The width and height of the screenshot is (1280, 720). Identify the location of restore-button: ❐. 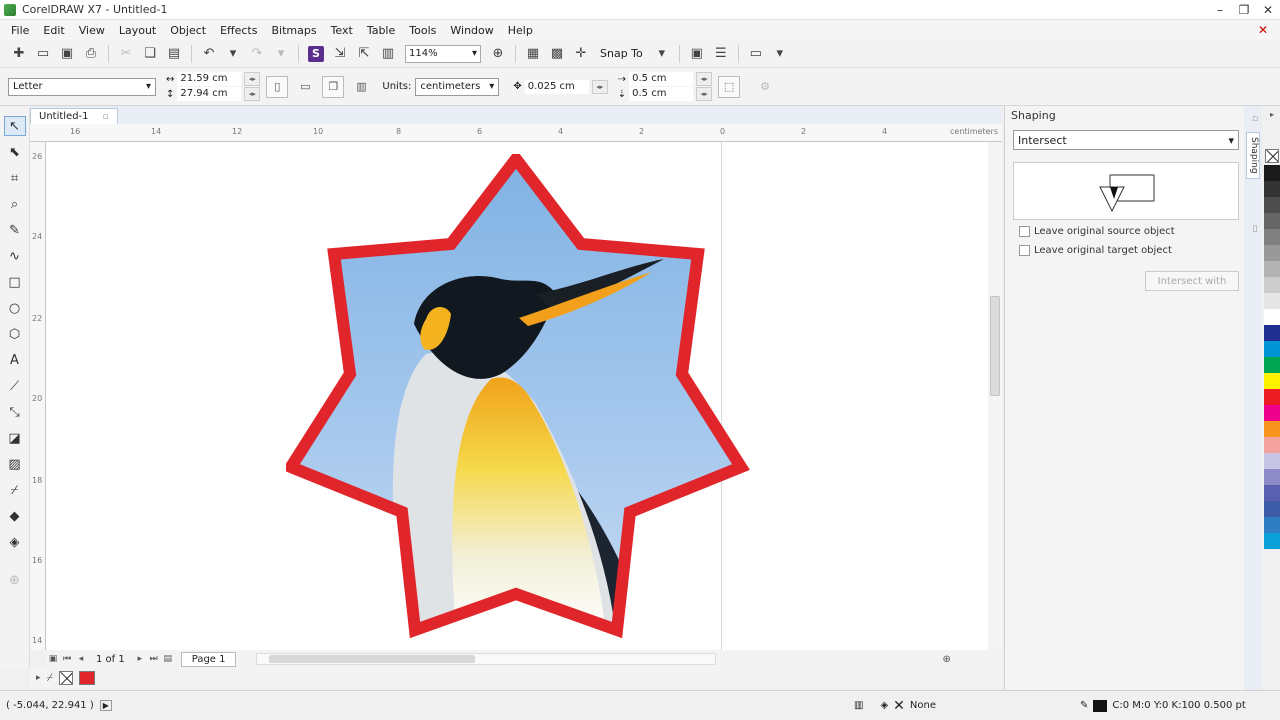
(1244, 10).